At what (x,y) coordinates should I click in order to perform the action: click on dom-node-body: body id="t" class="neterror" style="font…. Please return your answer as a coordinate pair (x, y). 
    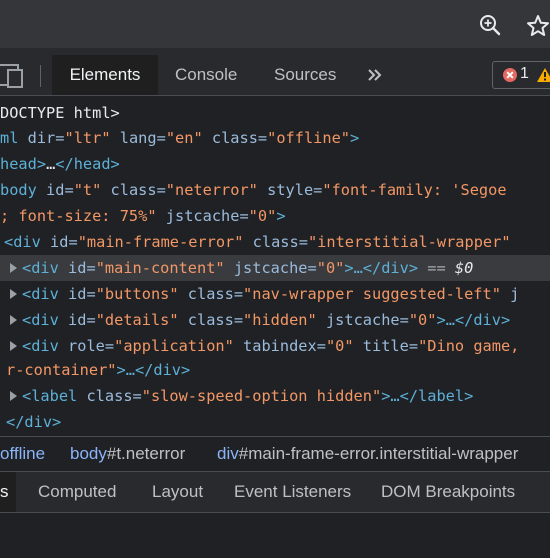
    Looking at the image, I should click on (275, 190).